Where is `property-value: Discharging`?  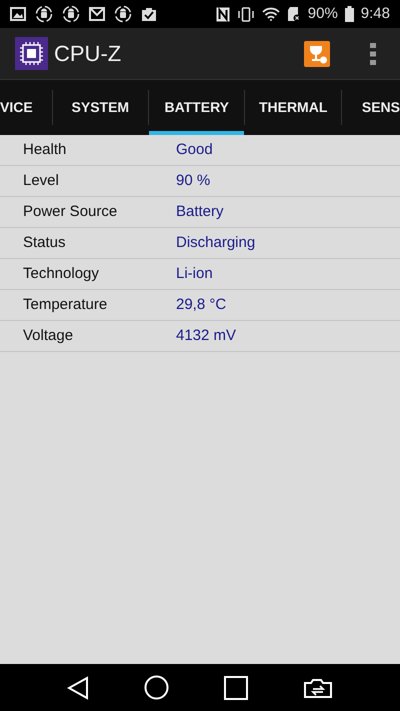 property-value: Discharging is located at coordinates (216, 242).